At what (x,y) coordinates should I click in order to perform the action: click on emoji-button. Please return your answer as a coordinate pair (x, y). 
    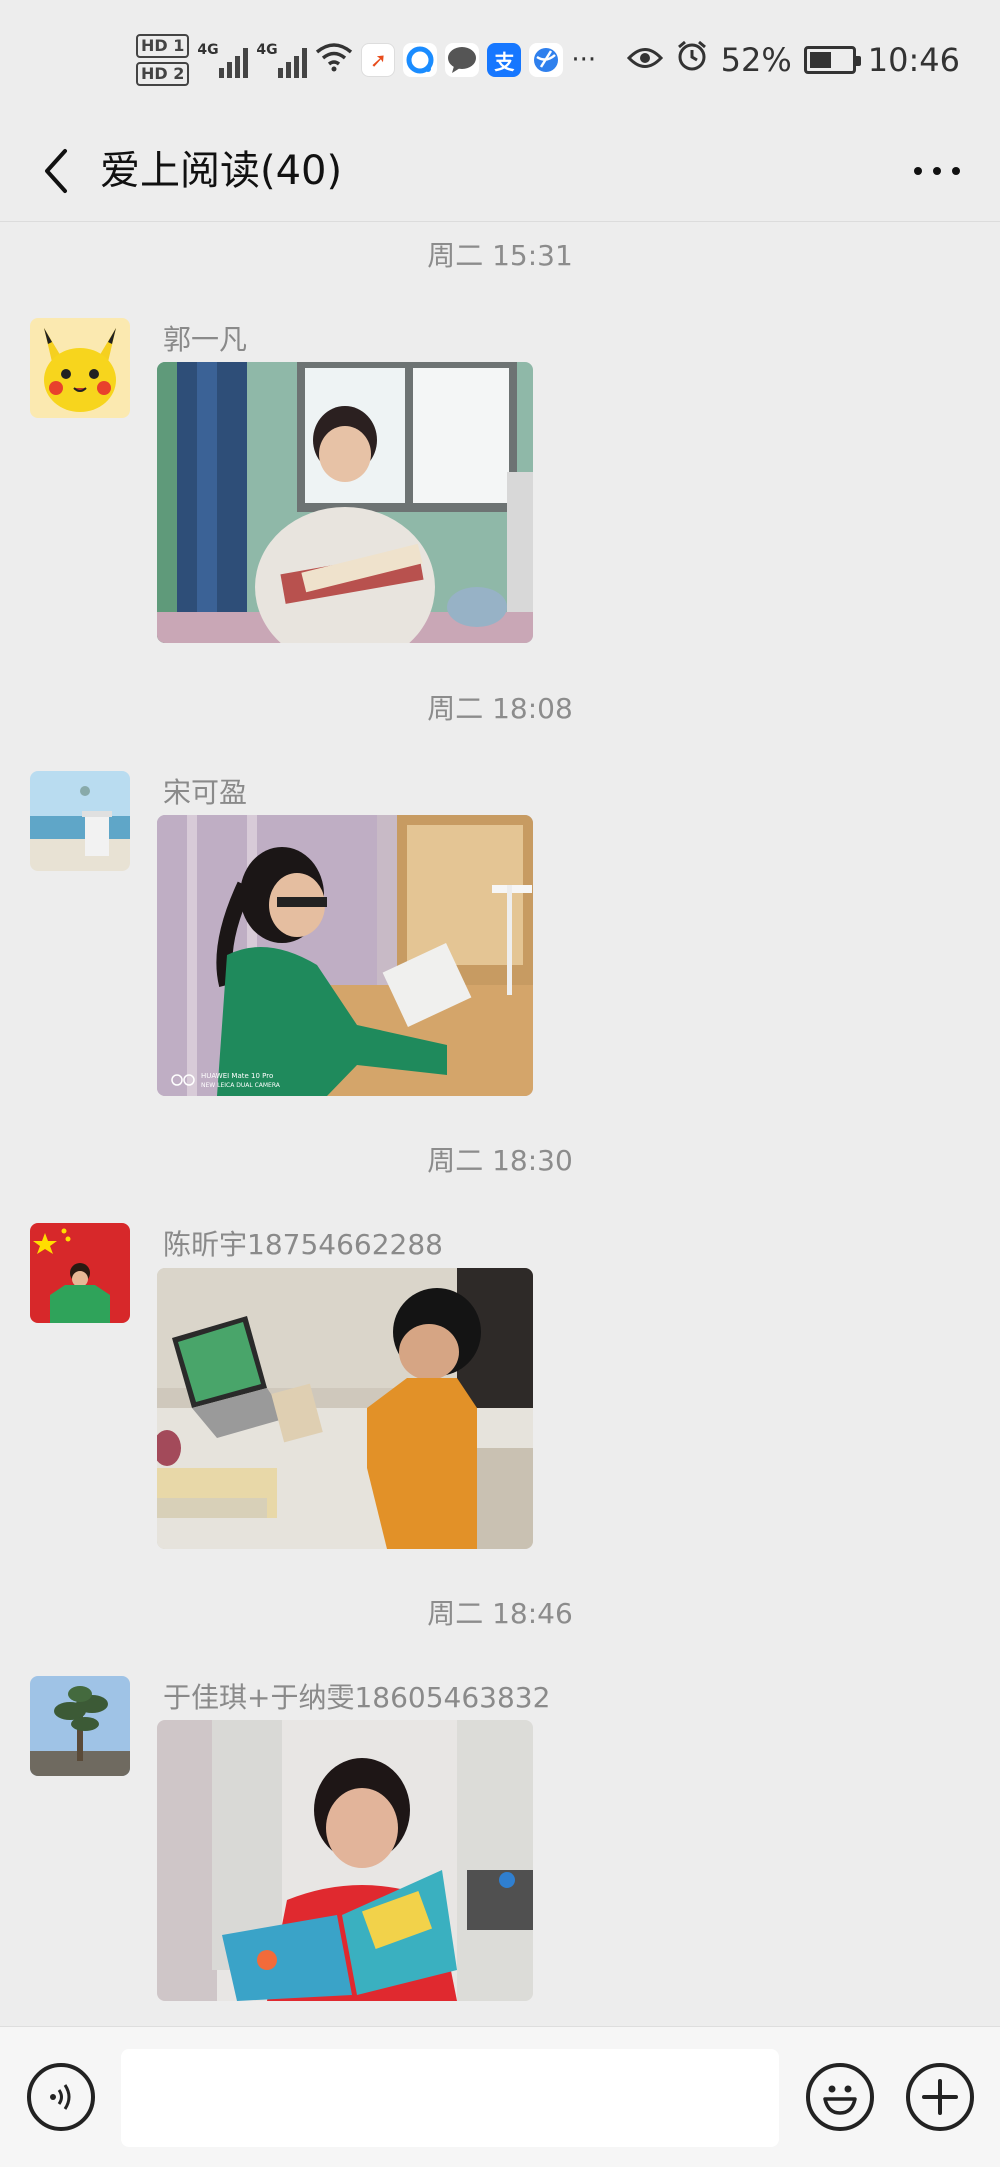
    Looking at the image, I should click on (840, 2097).